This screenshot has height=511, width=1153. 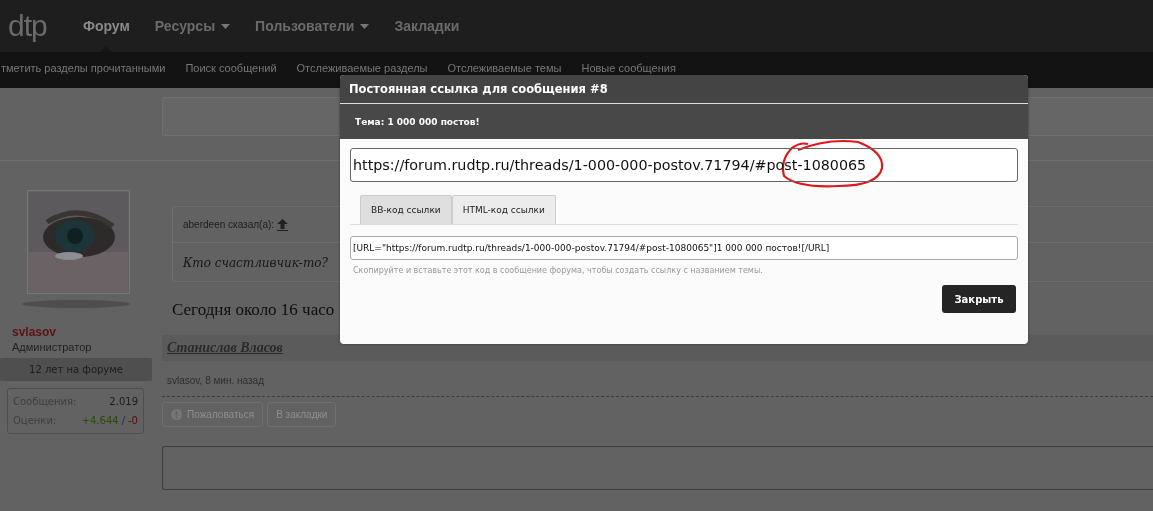 I want to click on code-field: [URL="https://forum.rudtp.ru/threads/1-000-000-postov.71794/#post-1080065"]1 000 000 постов![/URL], so click(x=684, y=248).